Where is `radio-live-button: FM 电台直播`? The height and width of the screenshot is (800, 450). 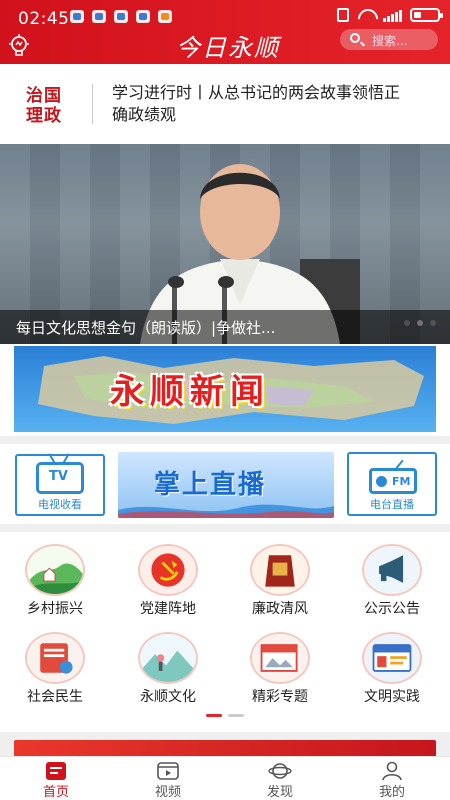 radio-live-button: FM 电台直播 is located at coordinates (392, 484).